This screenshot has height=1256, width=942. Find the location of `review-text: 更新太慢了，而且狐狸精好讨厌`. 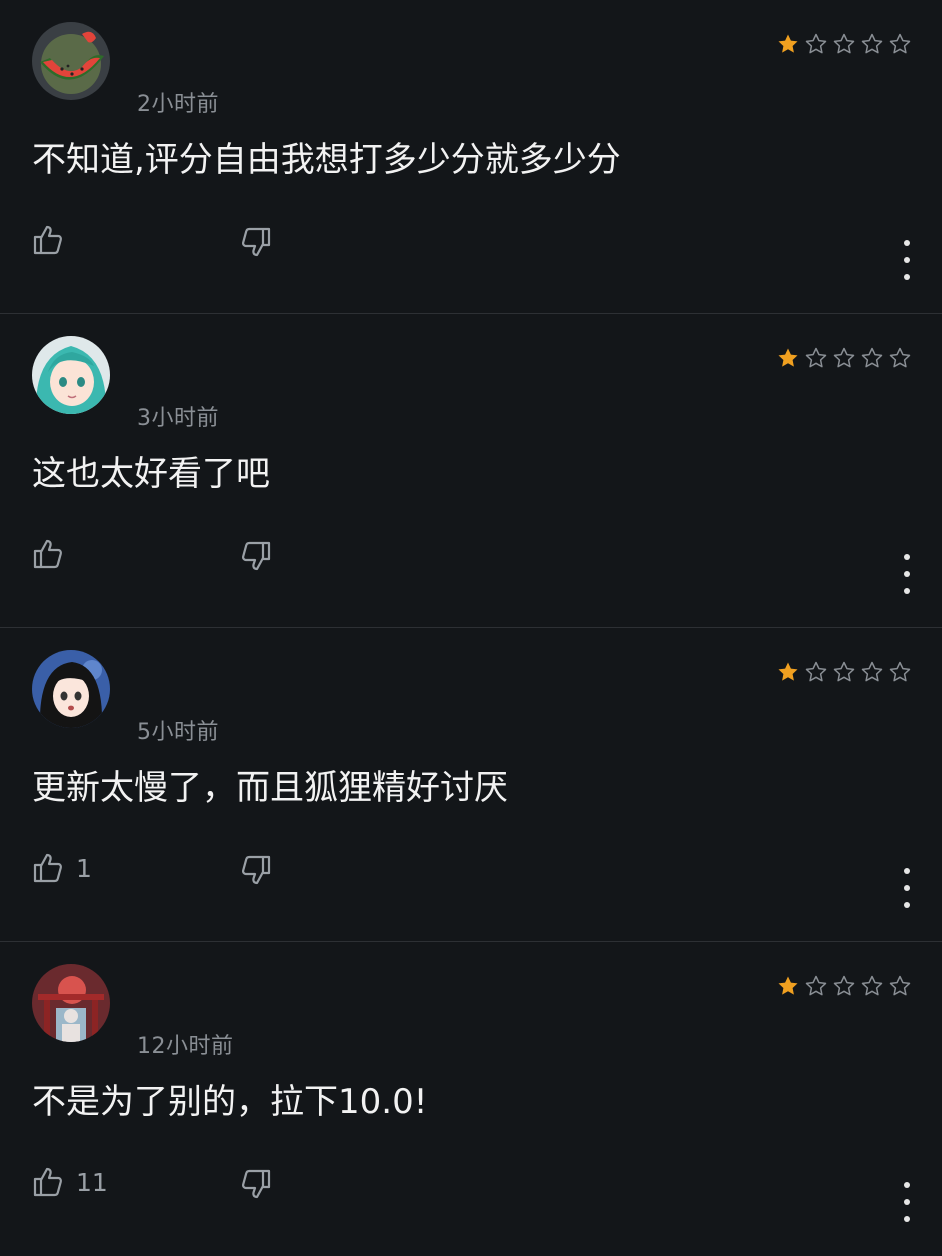

review-text: 更新太慢了，而且狐狸精好讨厌 is located at coordinates (270, 788).